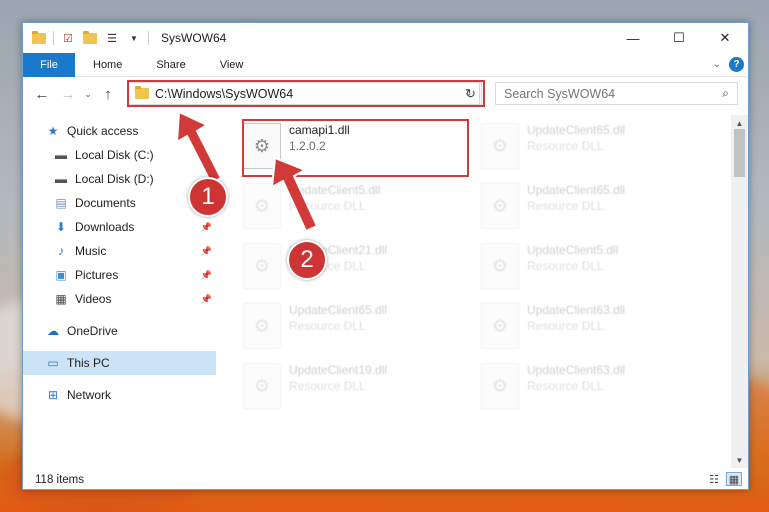 The image size is (769, 512). I want to click on sidebar-item-label: Local Disk (C:), so click(114, 155).